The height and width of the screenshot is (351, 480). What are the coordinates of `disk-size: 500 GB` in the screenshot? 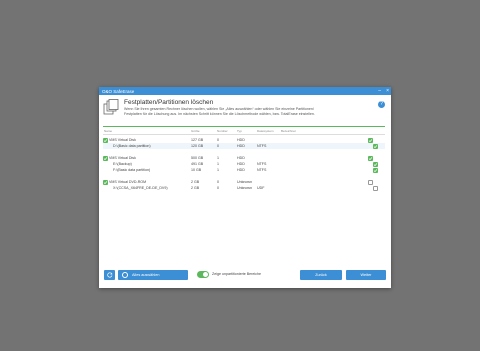 It's located at (197, 157).